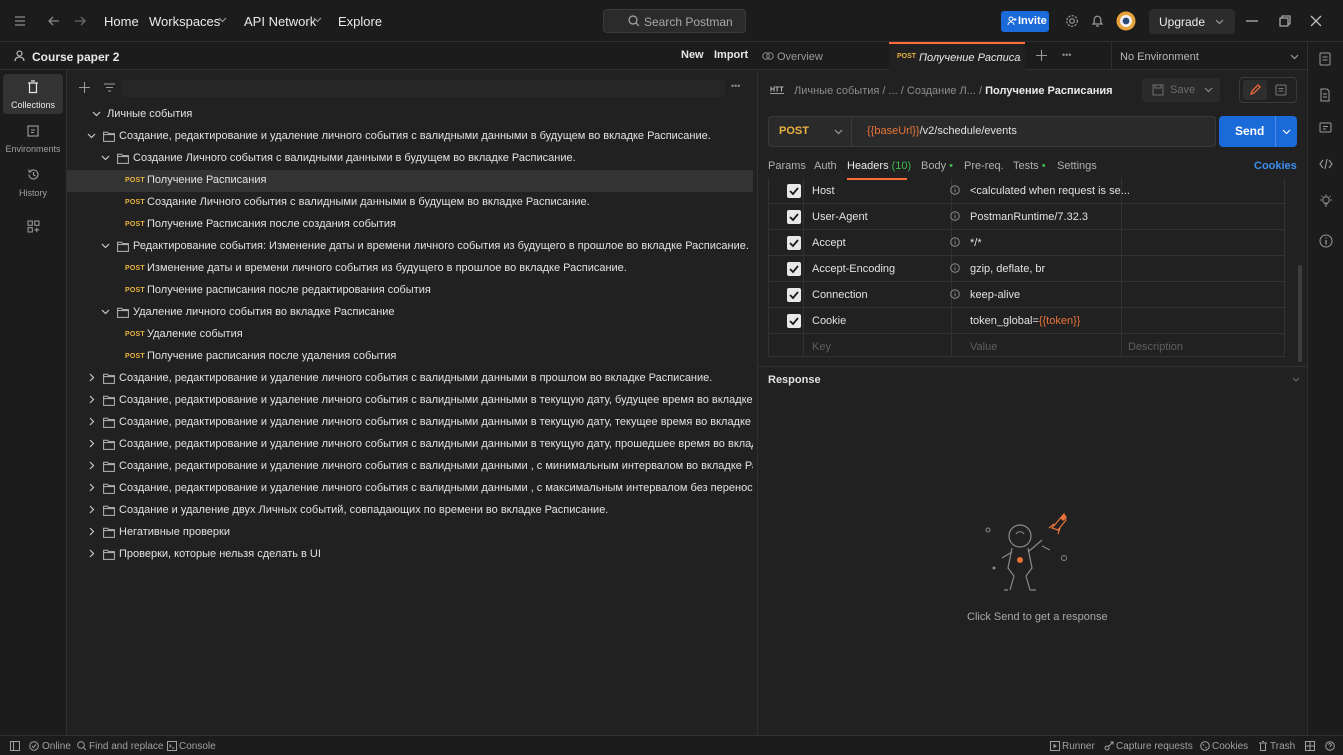  Describe the element at coordinates (1029, 166) in the screenshot. I see `tab-tests: Tests •` at that location.